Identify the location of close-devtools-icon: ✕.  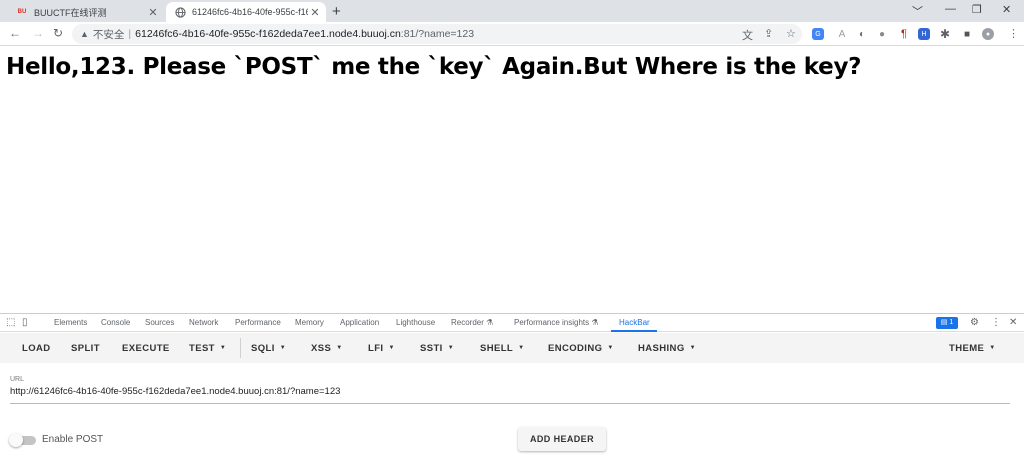
(1013, 322).